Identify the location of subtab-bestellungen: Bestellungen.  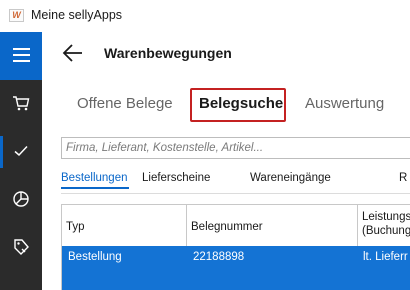
(94, 178).